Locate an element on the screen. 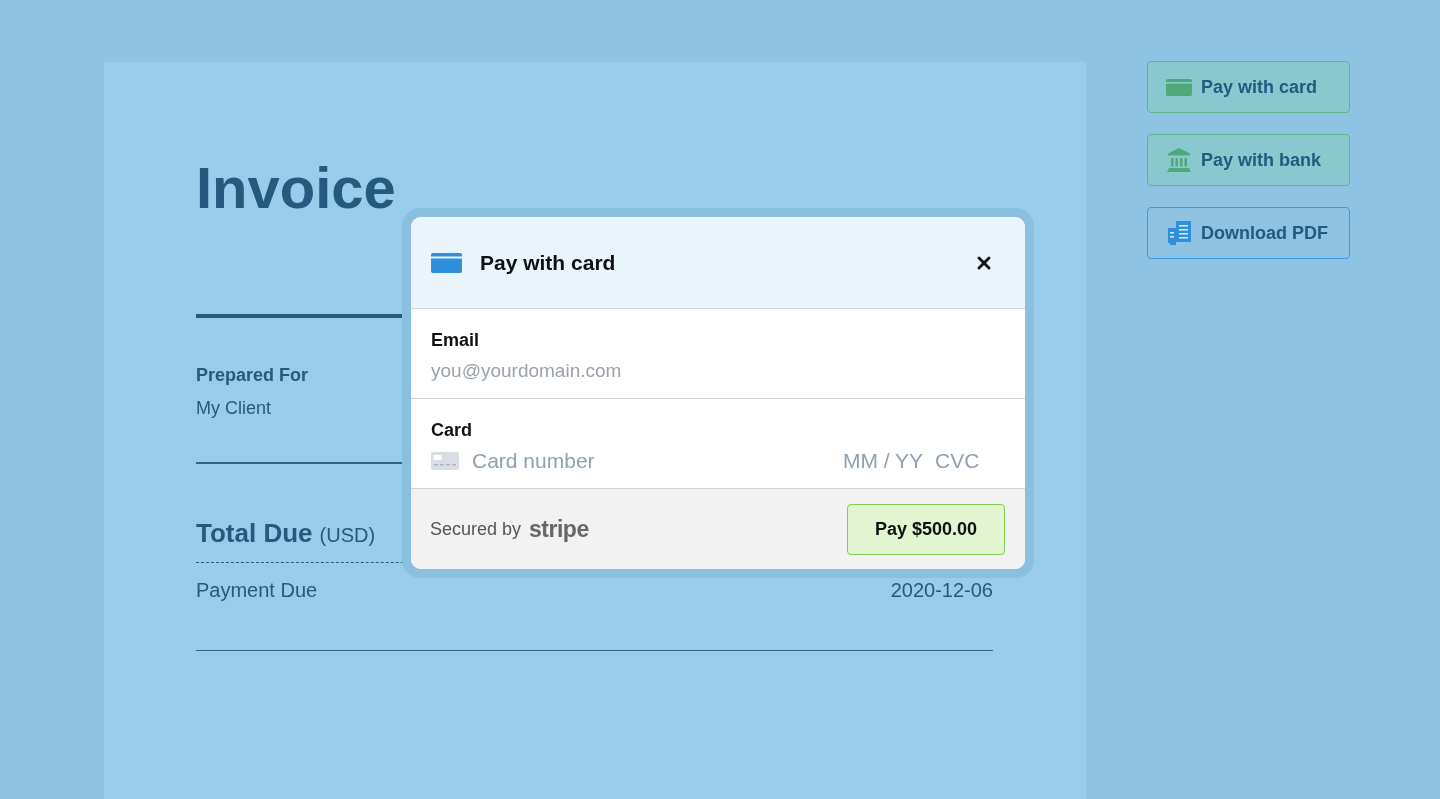 Image resolution: width=1440 pixels, height=799 pixels. action-button: Pay with card is located at coordinates (1248, 87).